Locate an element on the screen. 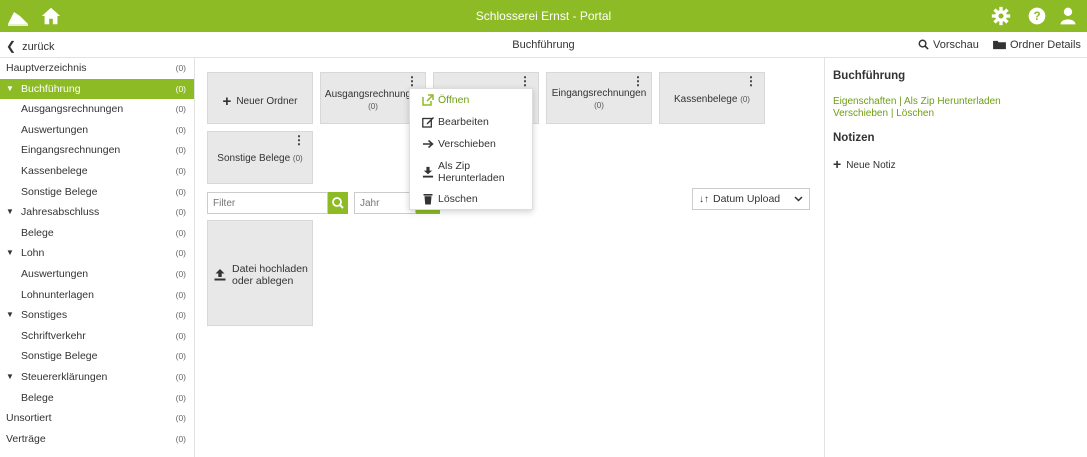 This screenshot has height=457, width=1087. folder-tile-sonstige-belege: ⋮ Sonstige Belege (0) is located at coordinates (260, 157).